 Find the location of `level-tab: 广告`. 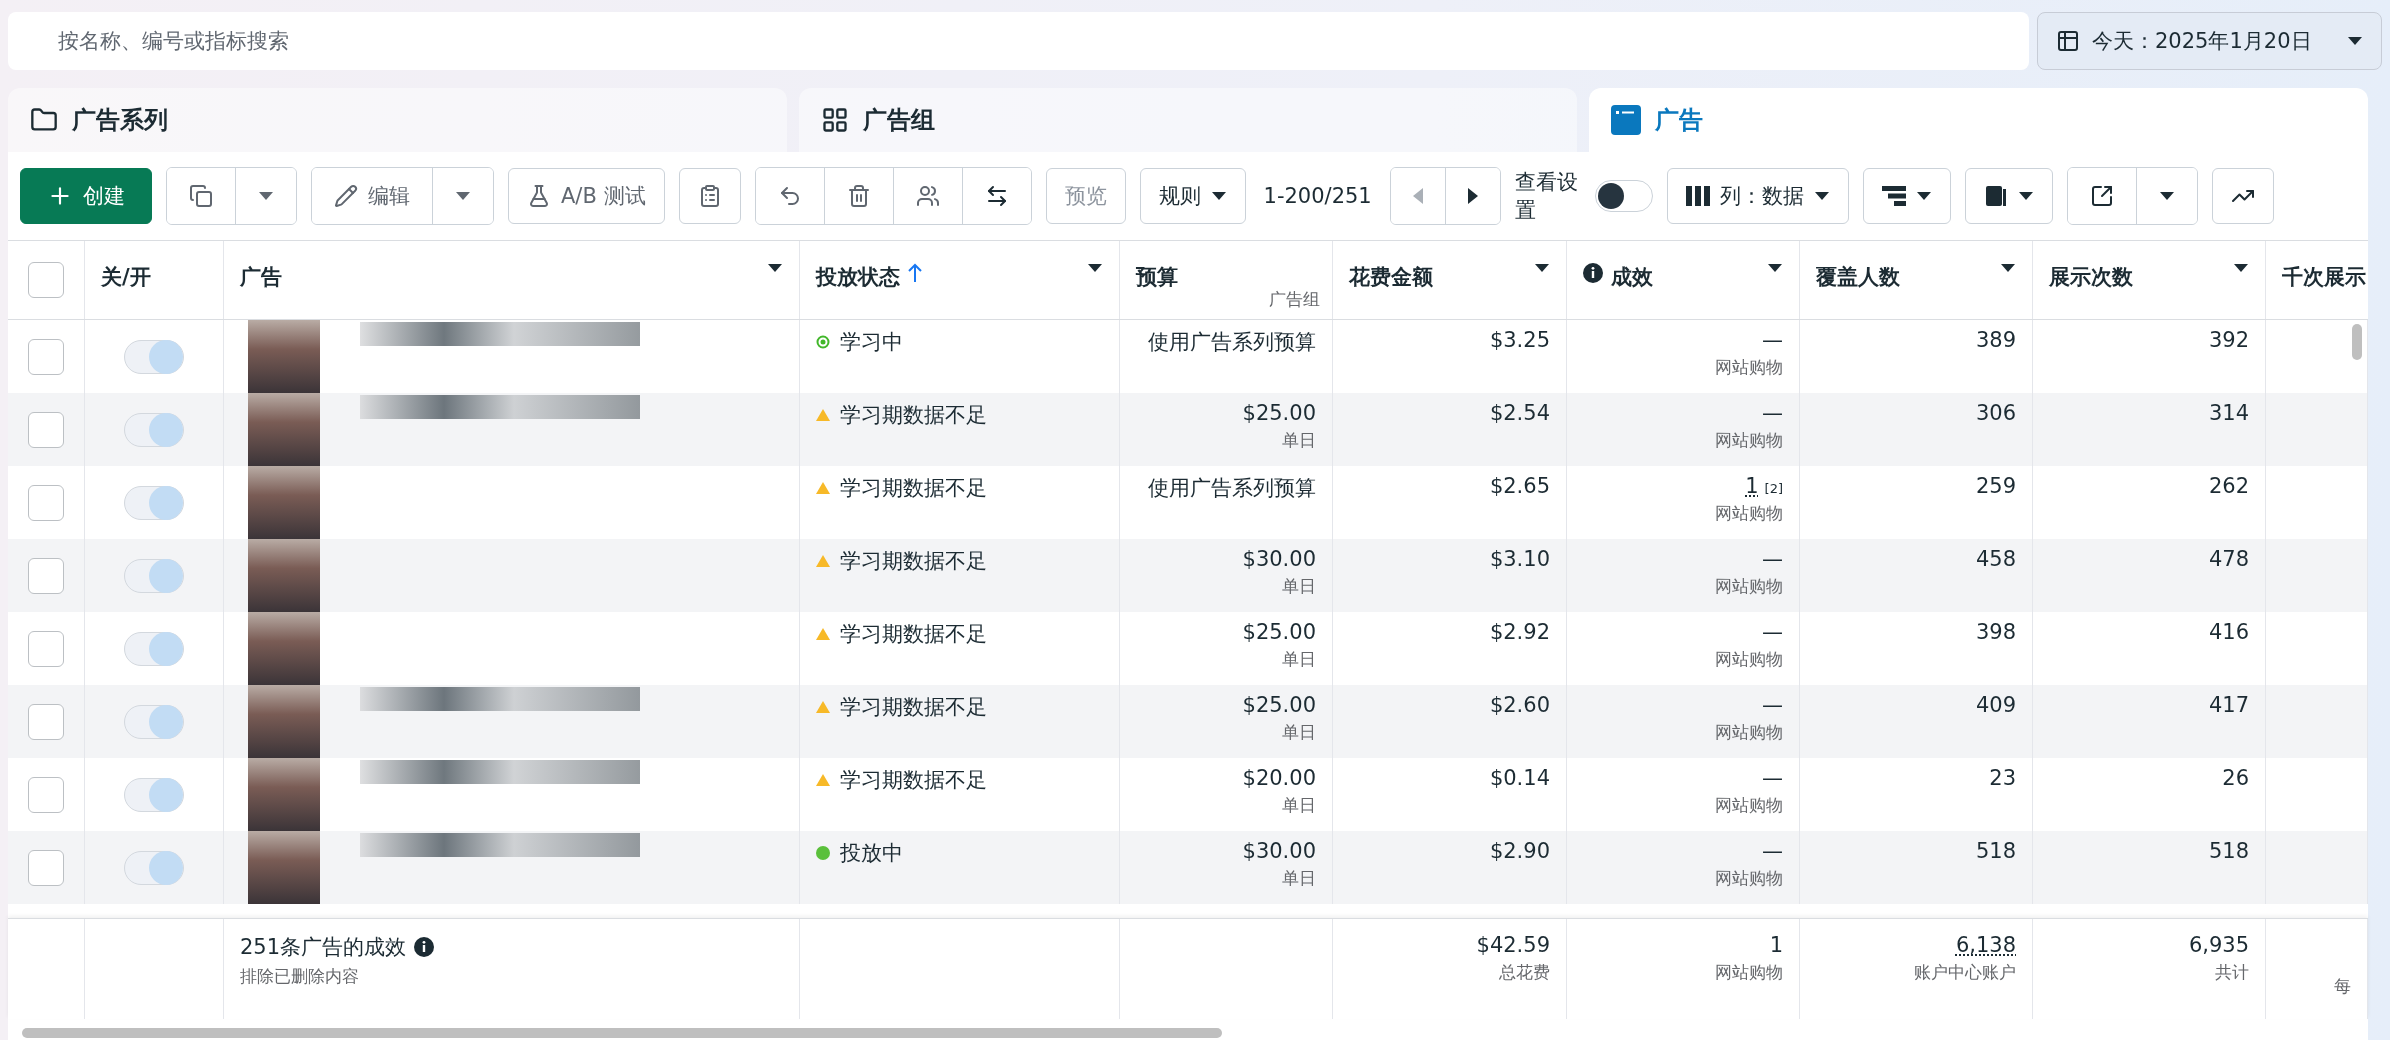

level-tab: 广告 is located at coordinates (1978, 120).